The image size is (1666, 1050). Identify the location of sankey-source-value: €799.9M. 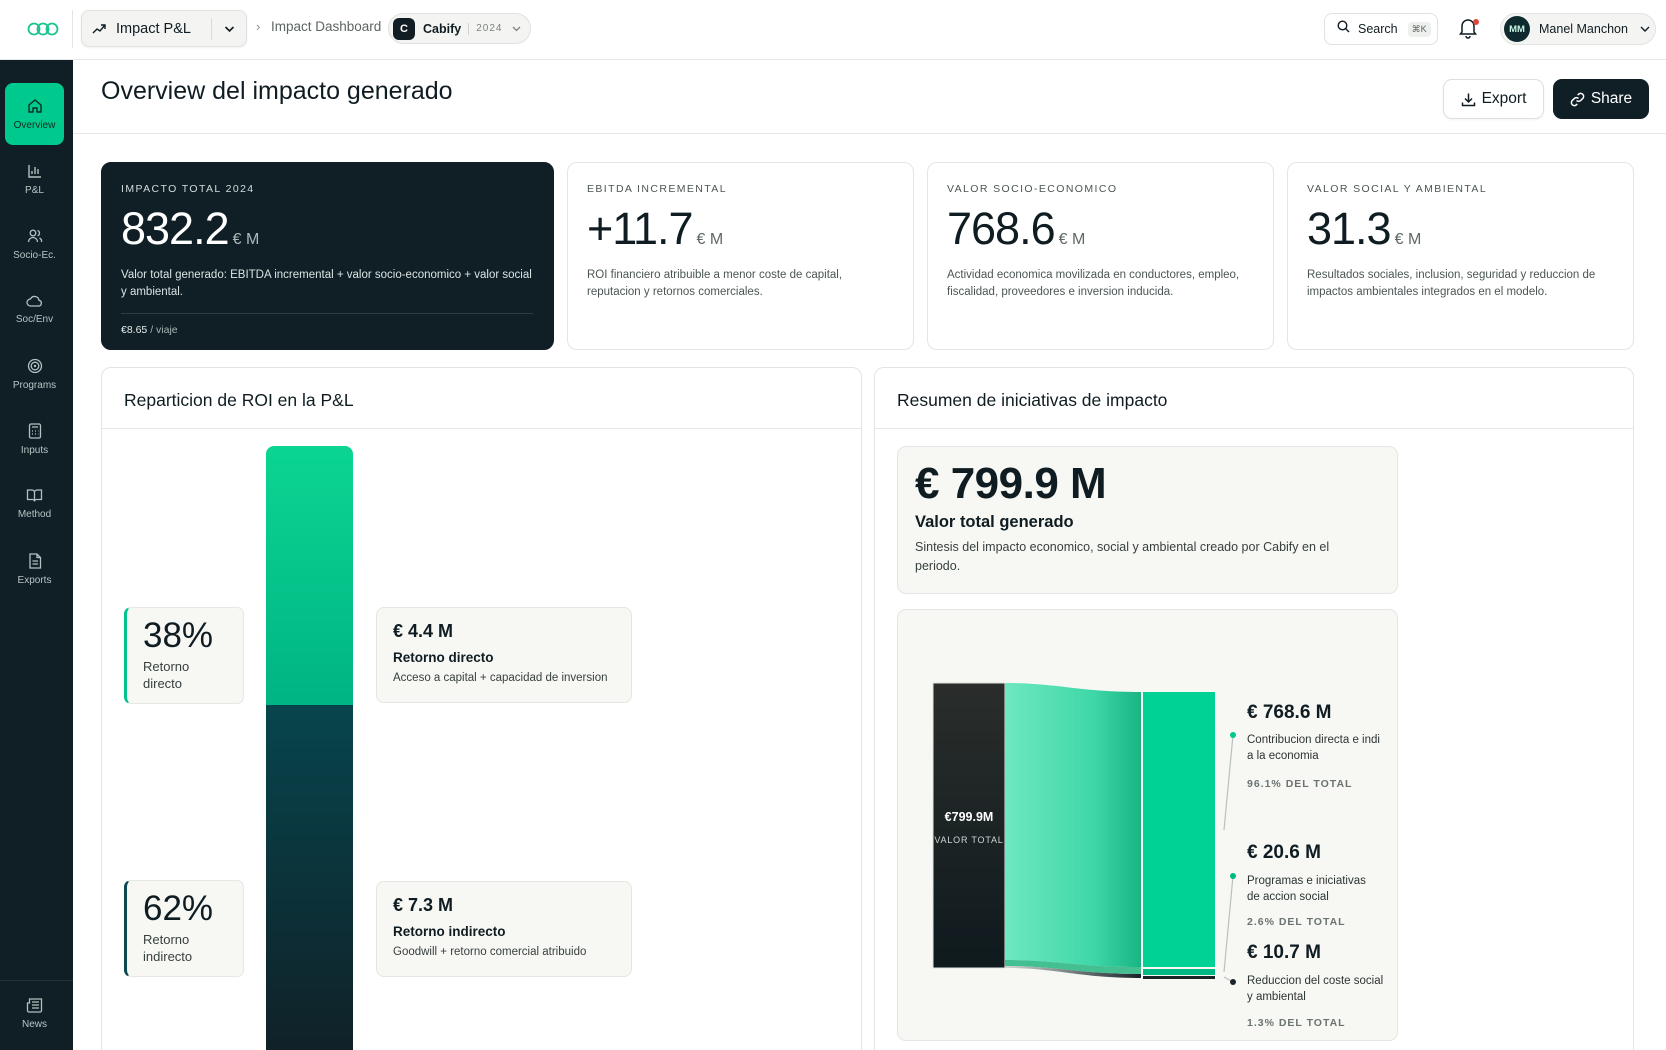
(969, 817).